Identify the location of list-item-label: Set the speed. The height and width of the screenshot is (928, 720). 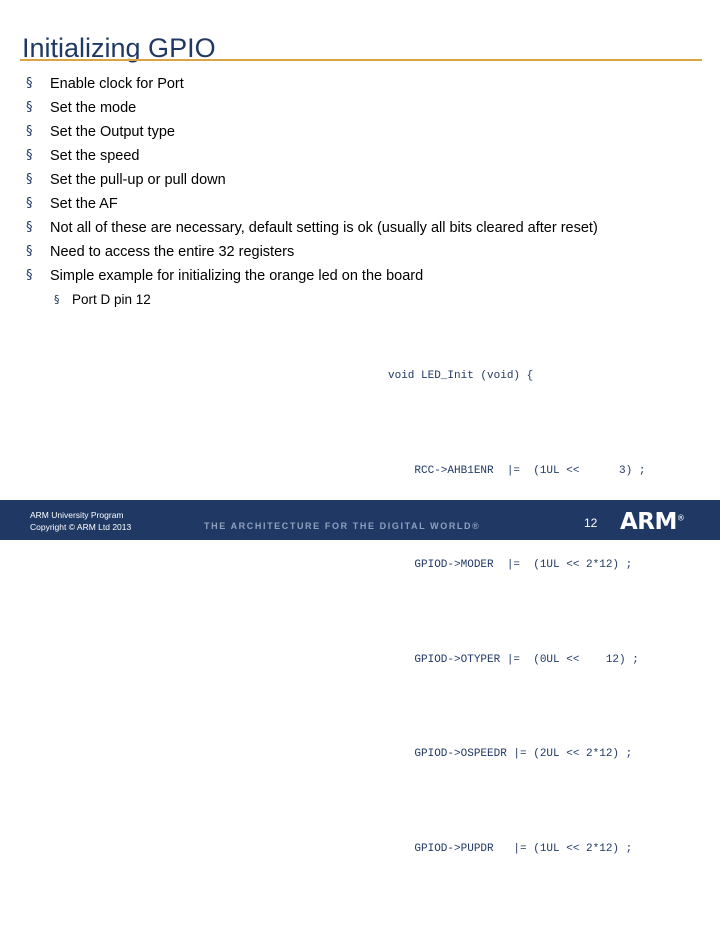
(95, 156).